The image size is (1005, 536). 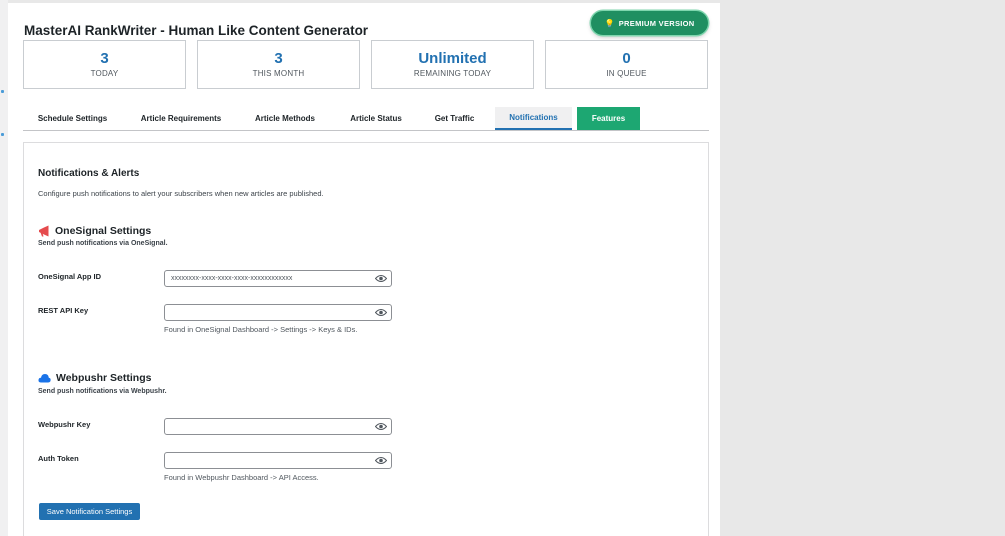 What do you see at coordinates (452, 73) in the screenshot?
I see `stat-label: REMAINING TODAY` at bounding box center [452, 73].